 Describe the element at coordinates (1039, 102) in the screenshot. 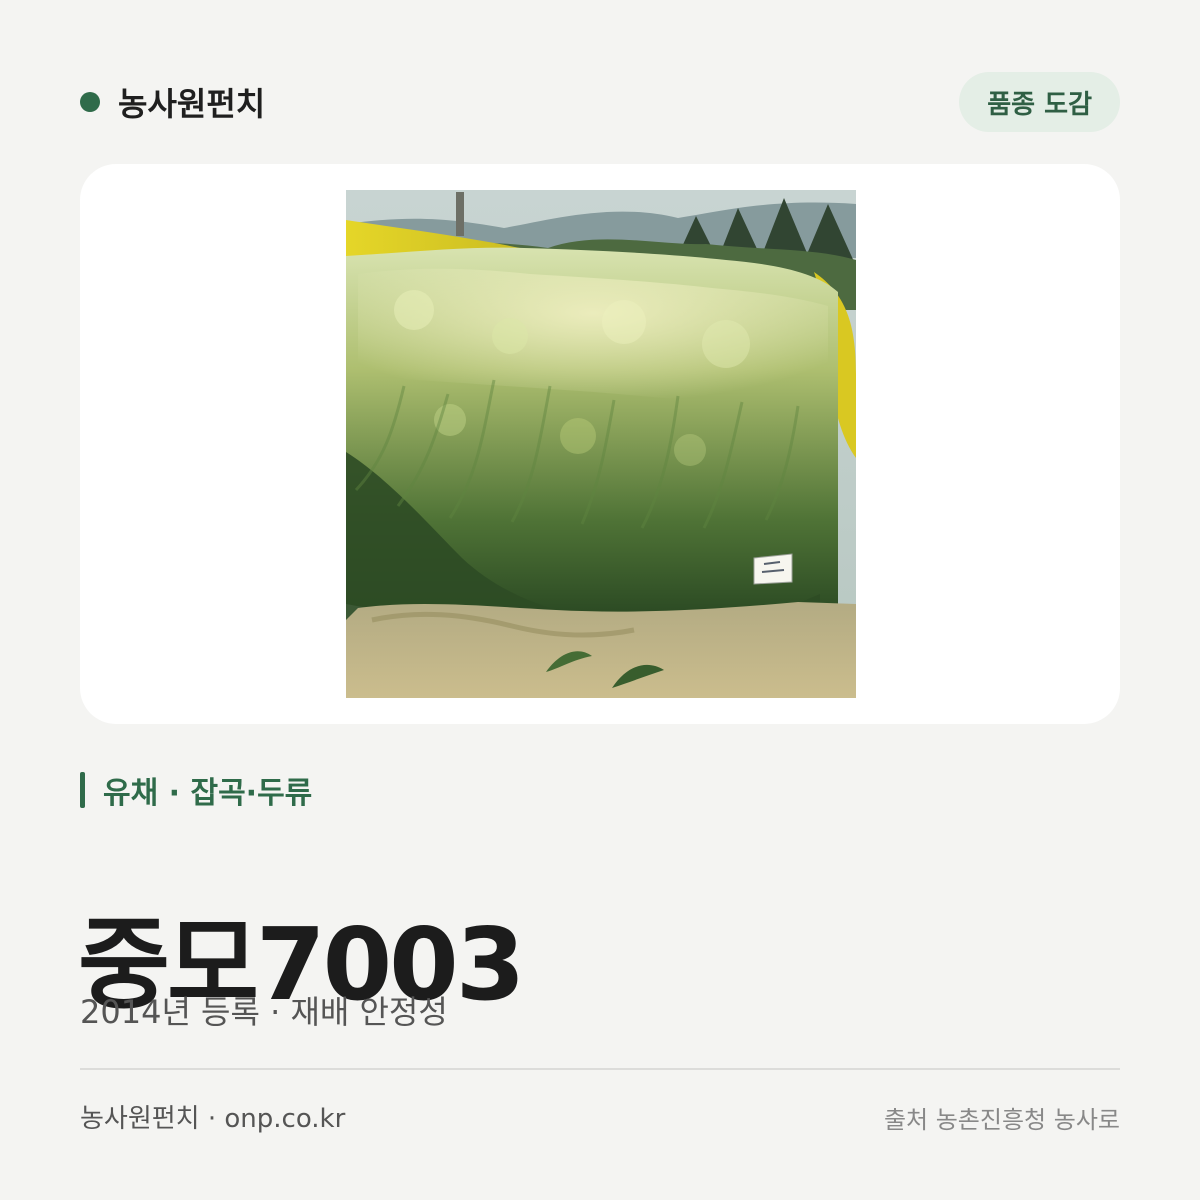

I see `category-badge: 품종 도감` at that location.